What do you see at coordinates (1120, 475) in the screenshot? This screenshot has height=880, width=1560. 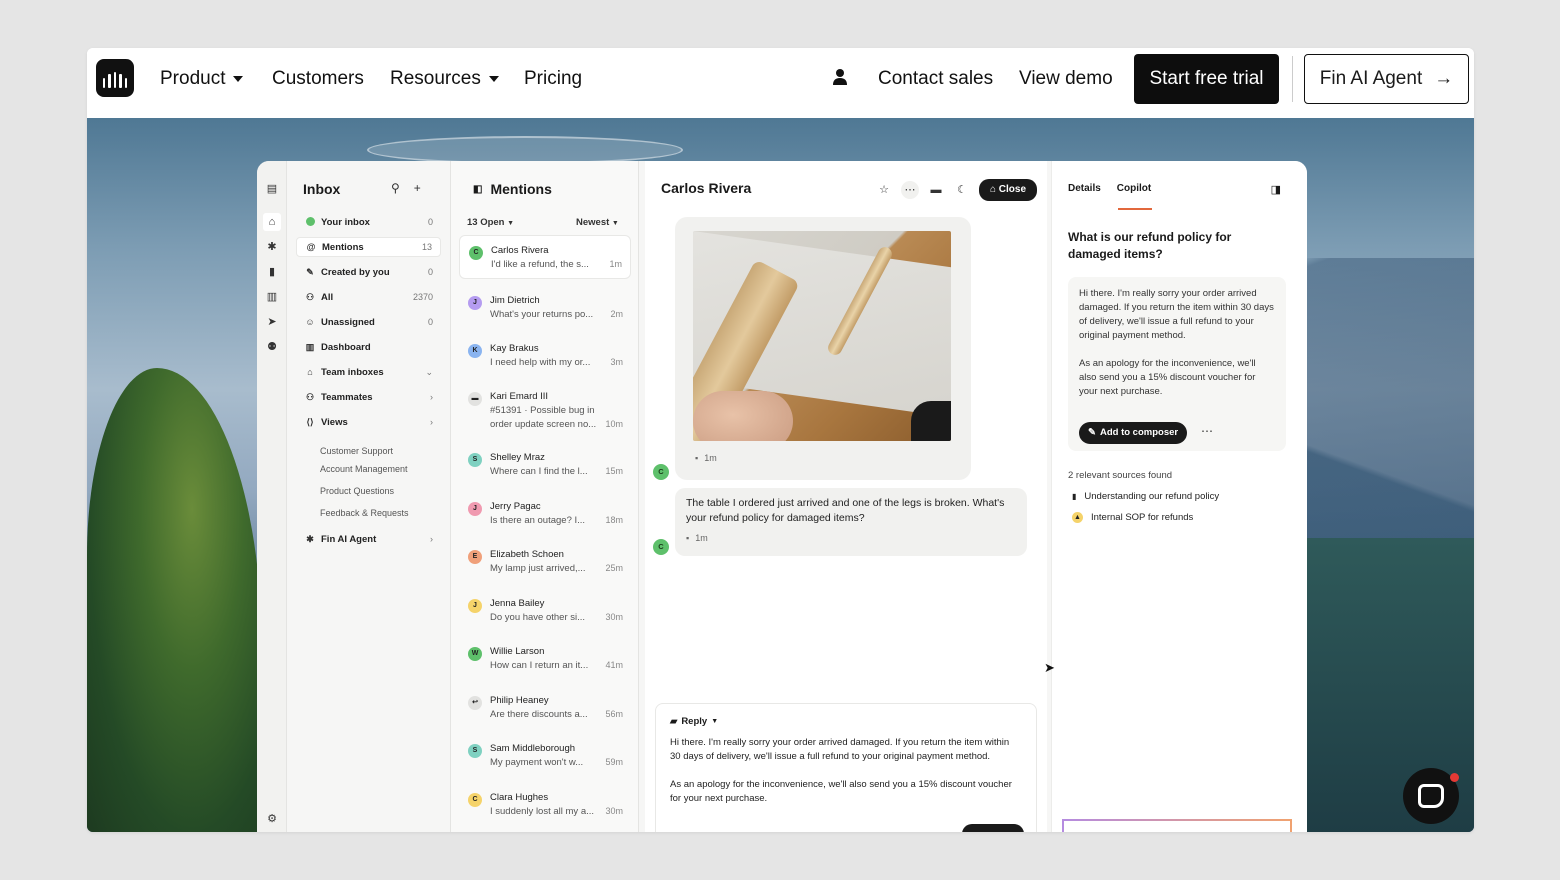 I see `sources-header: 2 relevant sources found` at bounding box center [1120, 475].